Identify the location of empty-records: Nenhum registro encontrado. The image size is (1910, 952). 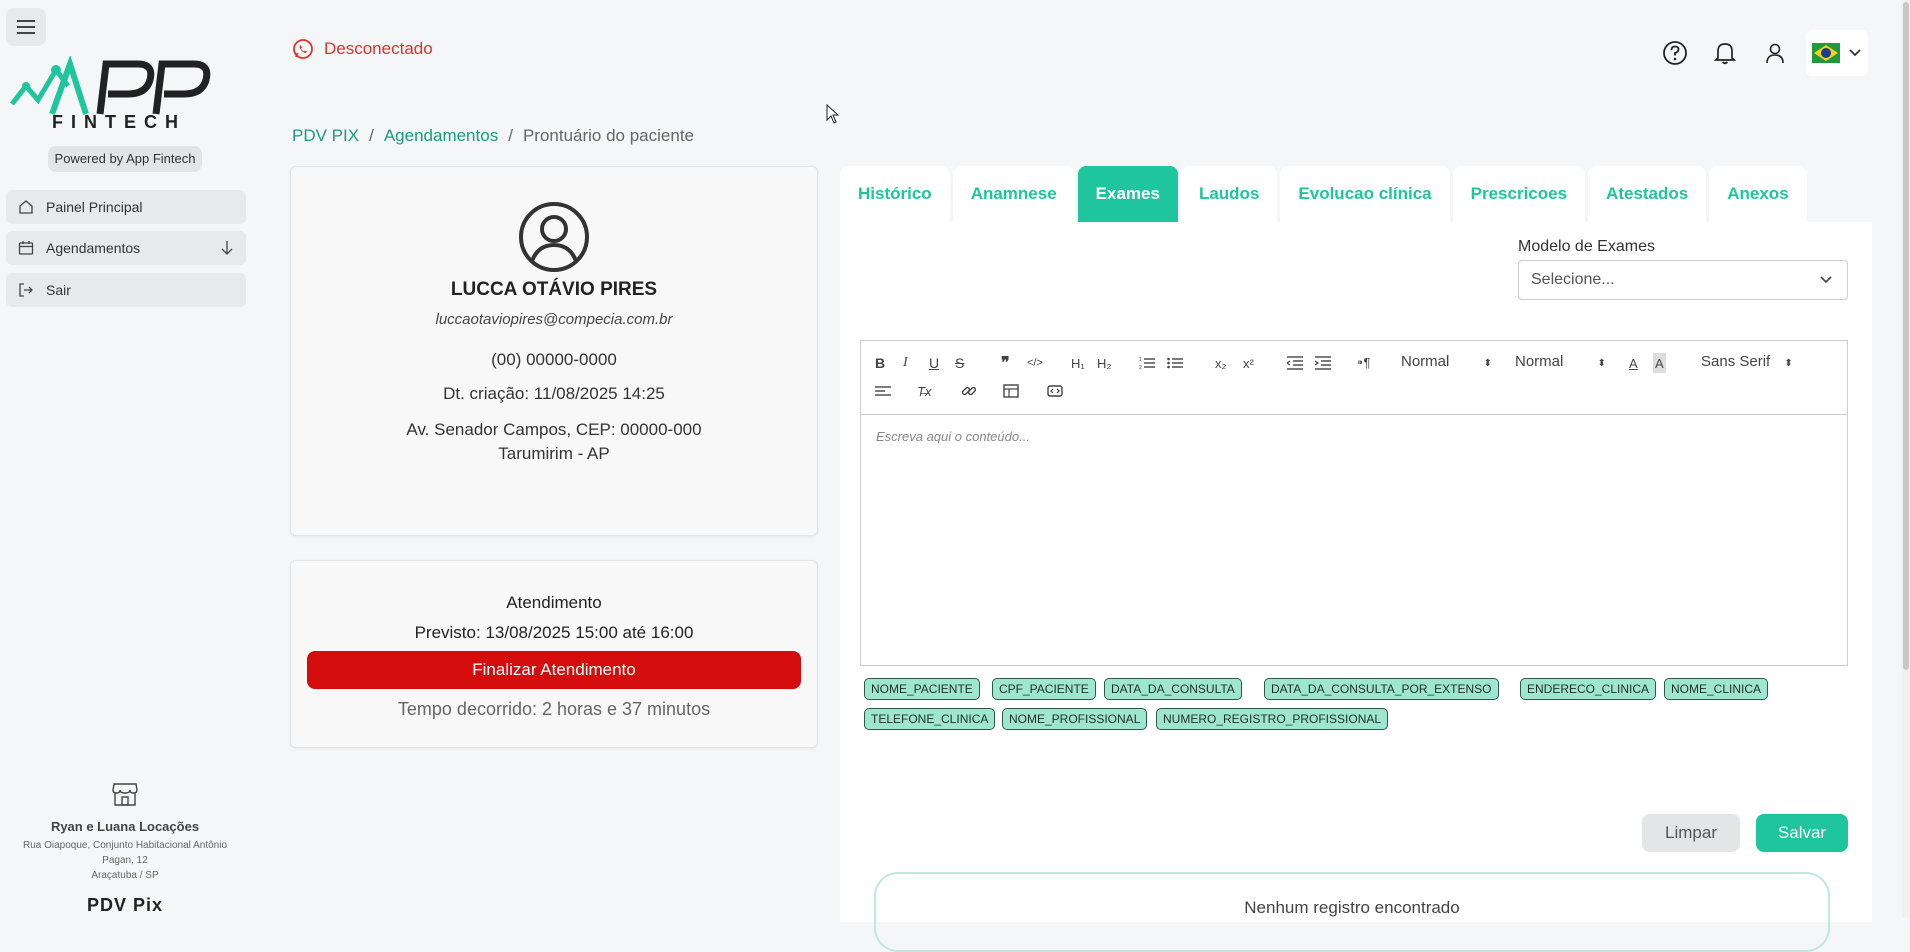
(1352, 912).